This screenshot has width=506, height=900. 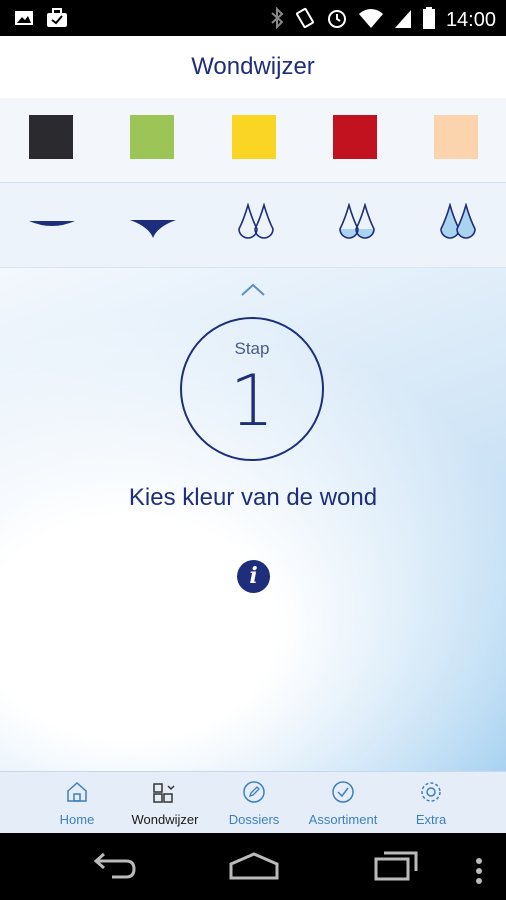 I want to click on two-drops-full-icon, so click(x=458, y=220).